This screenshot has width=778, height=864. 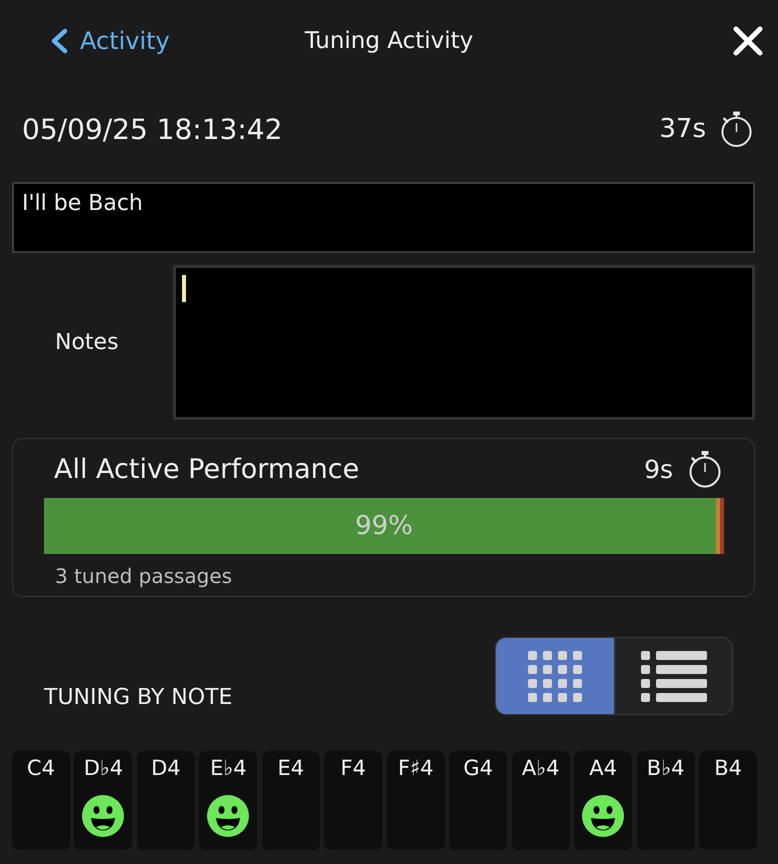 What do you see at coordinates (228, 768) in the screenshot?
I see `note-label: E♭4` at bounding box center [228, 768].